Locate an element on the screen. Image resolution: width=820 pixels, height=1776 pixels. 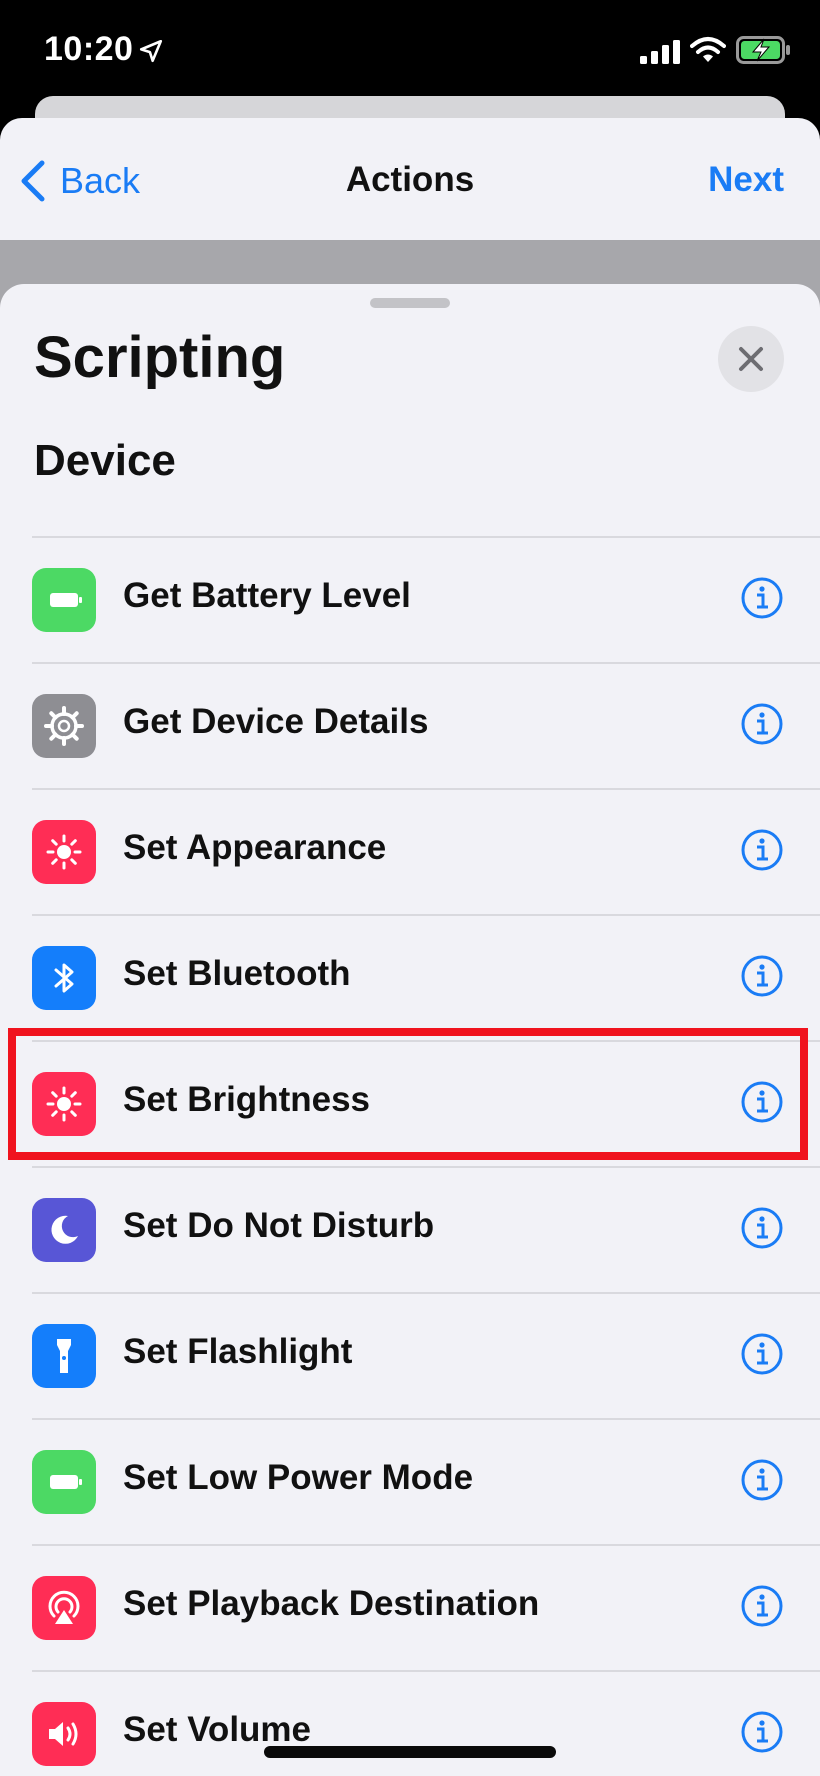
action-row-set-brightness: Set Brightness is located at coordinates (426, 1103).